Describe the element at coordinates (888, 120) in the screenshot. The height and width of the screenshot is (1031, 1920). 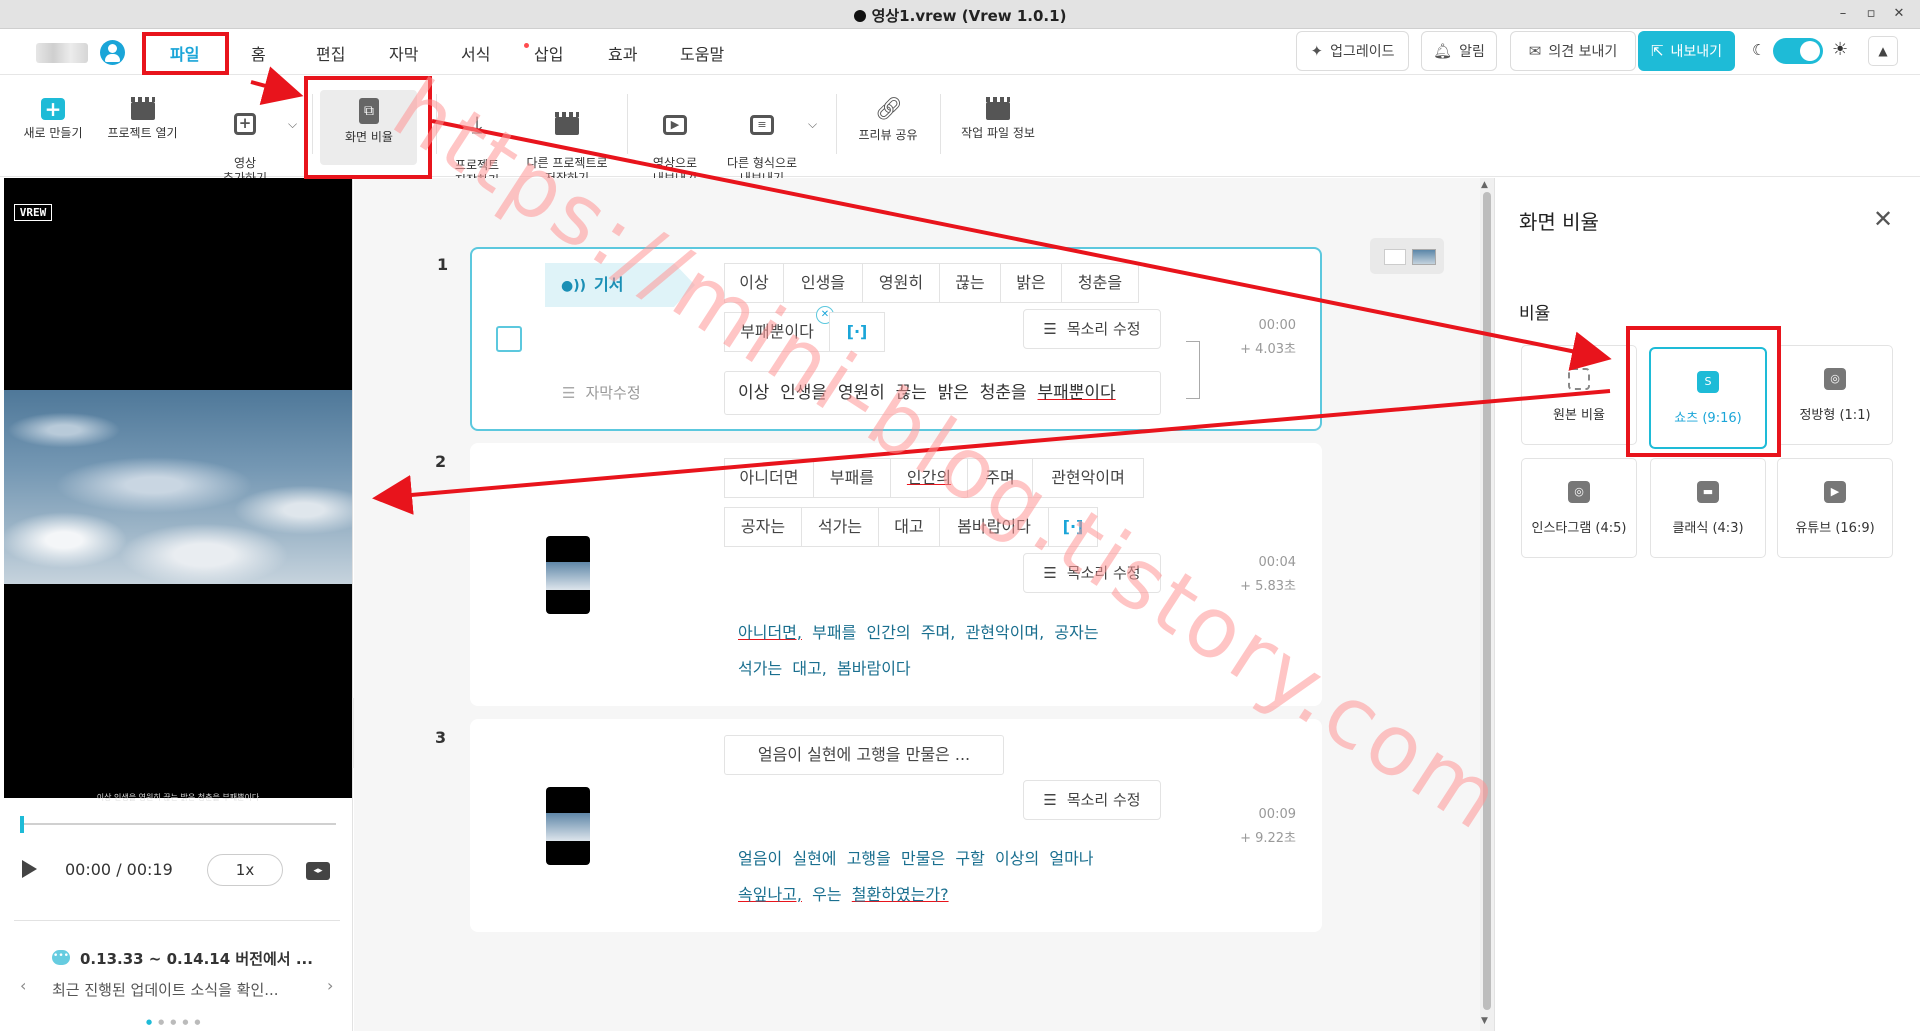
I see `preview-share-button: 🔗︎ 프리뷰 공유` at that location.